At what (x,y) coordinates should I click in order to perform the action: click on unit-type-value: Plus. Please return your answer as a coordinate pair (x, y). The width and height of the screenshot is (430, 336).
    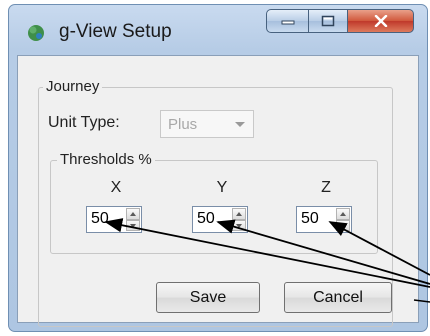
    Looking at the image, I should click on (183, 124).